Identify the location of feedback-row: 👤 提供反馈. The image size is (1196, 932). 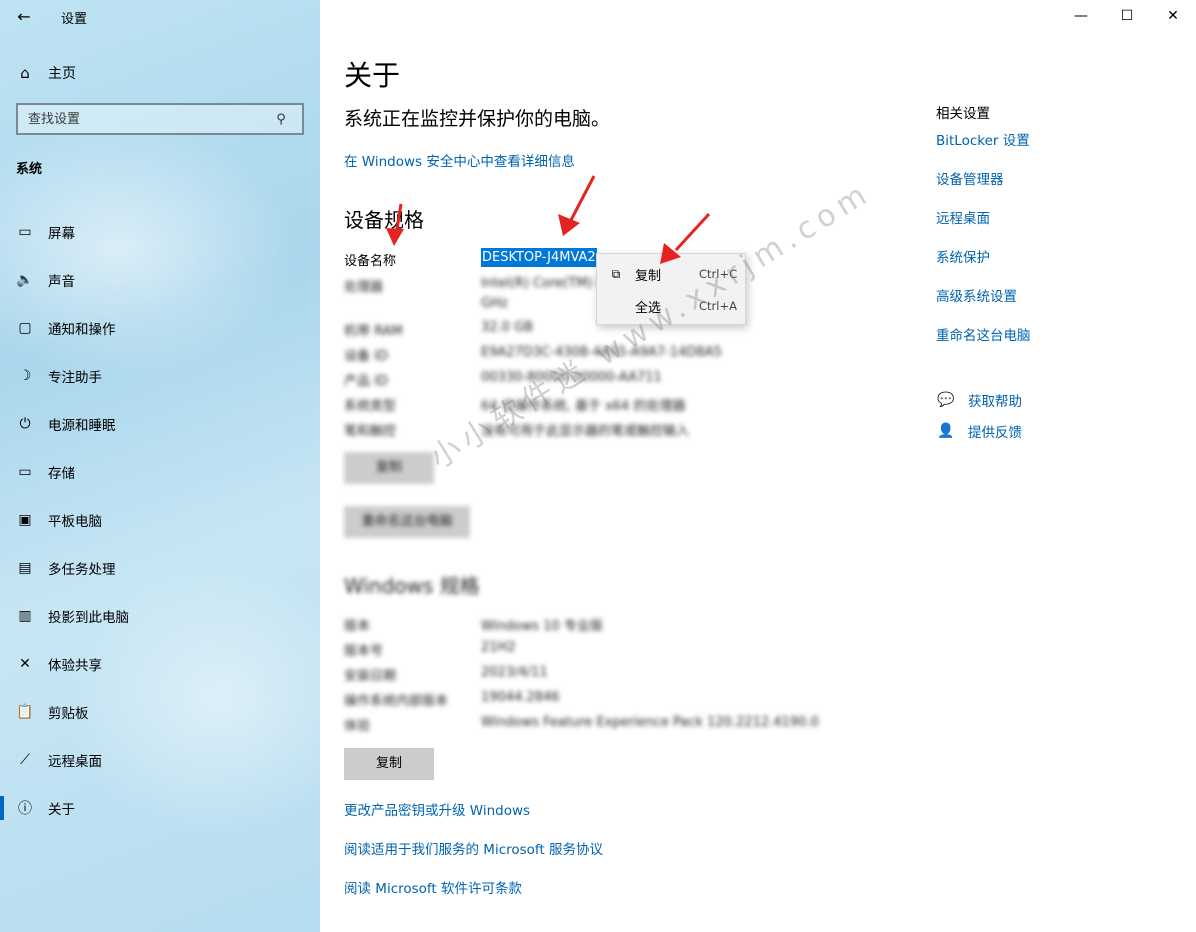
(979, 431).